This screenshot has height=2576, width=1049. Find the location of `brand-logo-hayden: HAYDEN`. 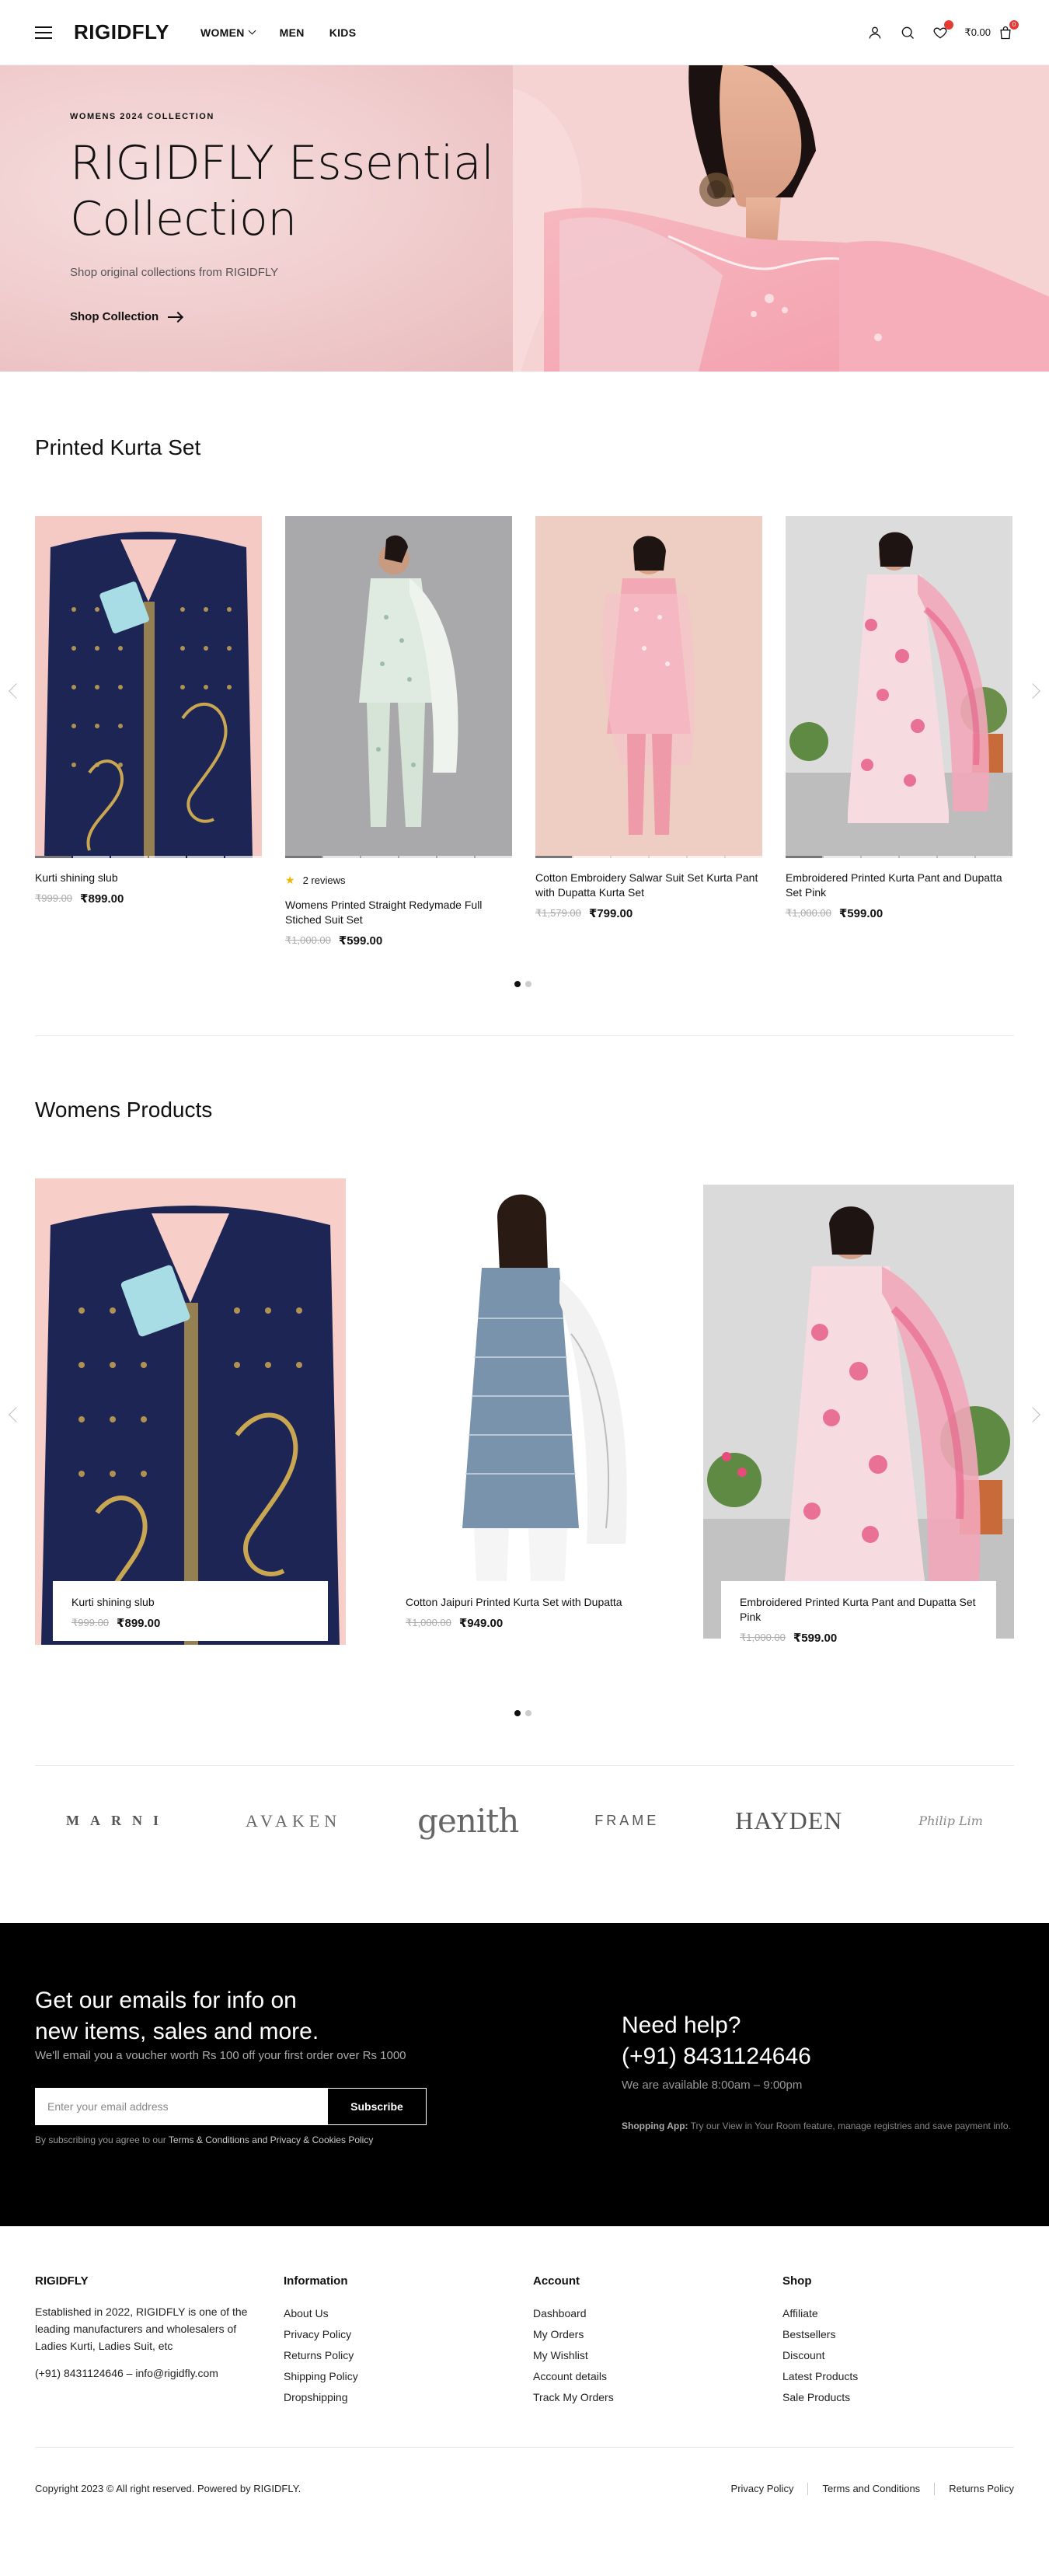

brand-logo-hayden: HAYDEN is located at coordinates (788, 1821).